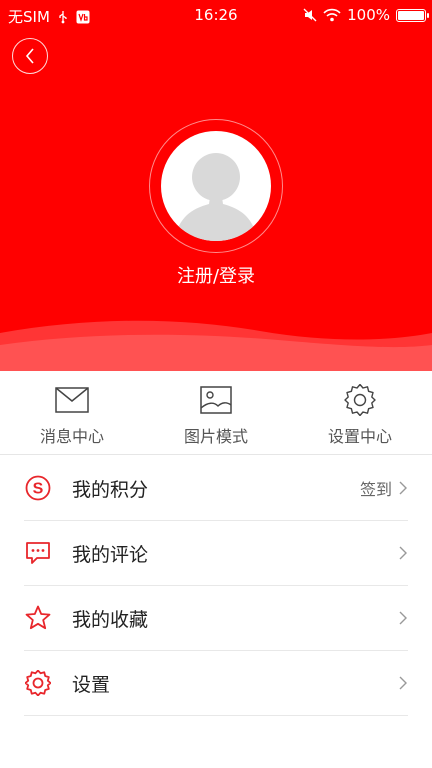  I want to click on quick-nav: 消息中心 图片模式 设置中心, so click(216, 413).